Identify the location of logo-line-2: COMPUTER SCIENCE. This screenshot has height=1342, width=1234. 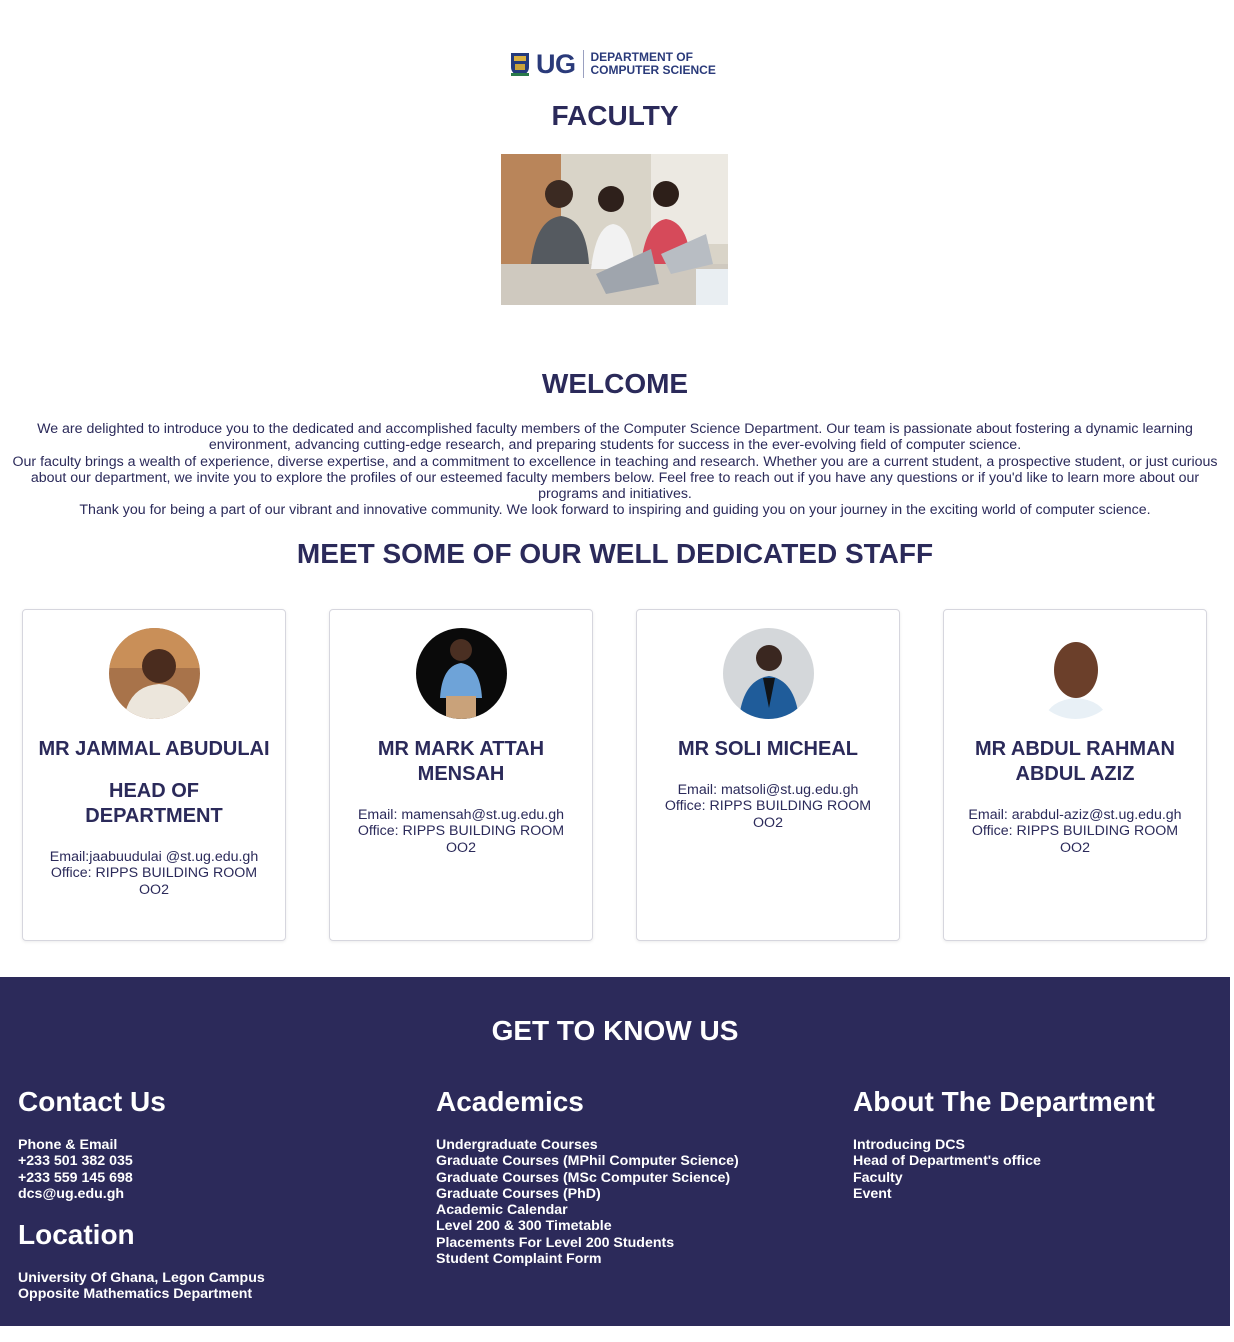
(653, 70).